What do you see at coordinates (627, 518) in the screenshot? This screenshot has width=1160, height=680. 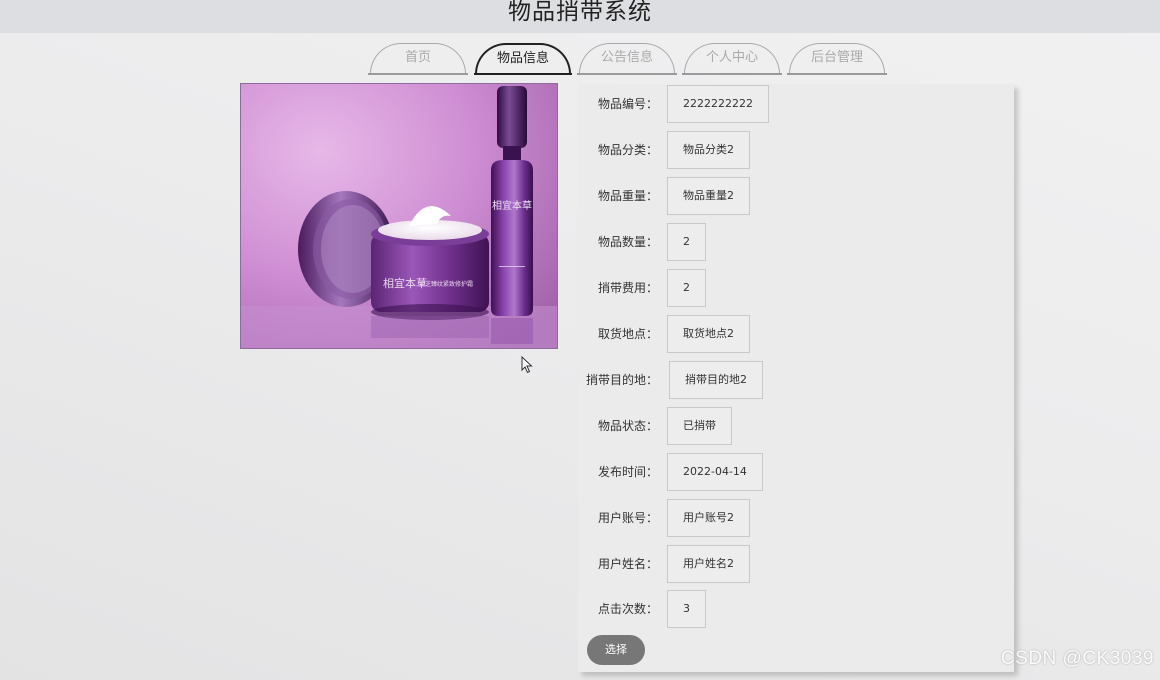 I see `user-account-label: 用户账号：` at bounding box center [627, 518].